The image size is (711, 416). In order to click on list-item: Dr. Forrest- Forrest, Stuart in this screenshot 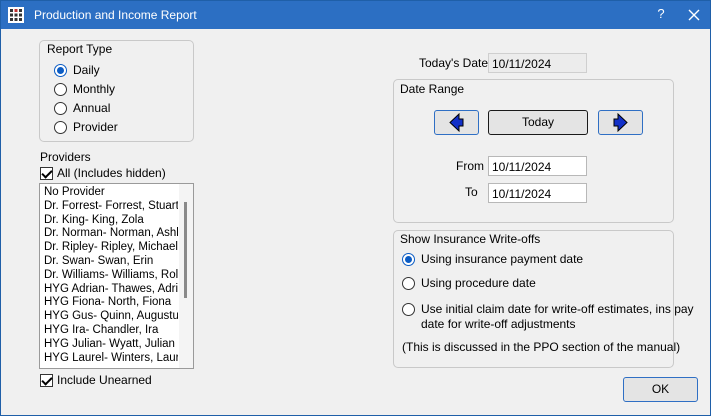, I will do `click(109, 207)`.